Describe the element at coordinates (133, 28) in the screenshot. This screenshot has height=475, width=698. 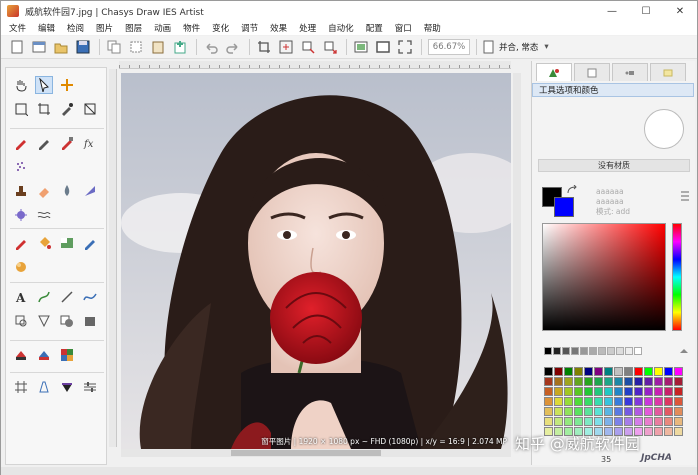
I see `menu-layer: 图层` at that location.